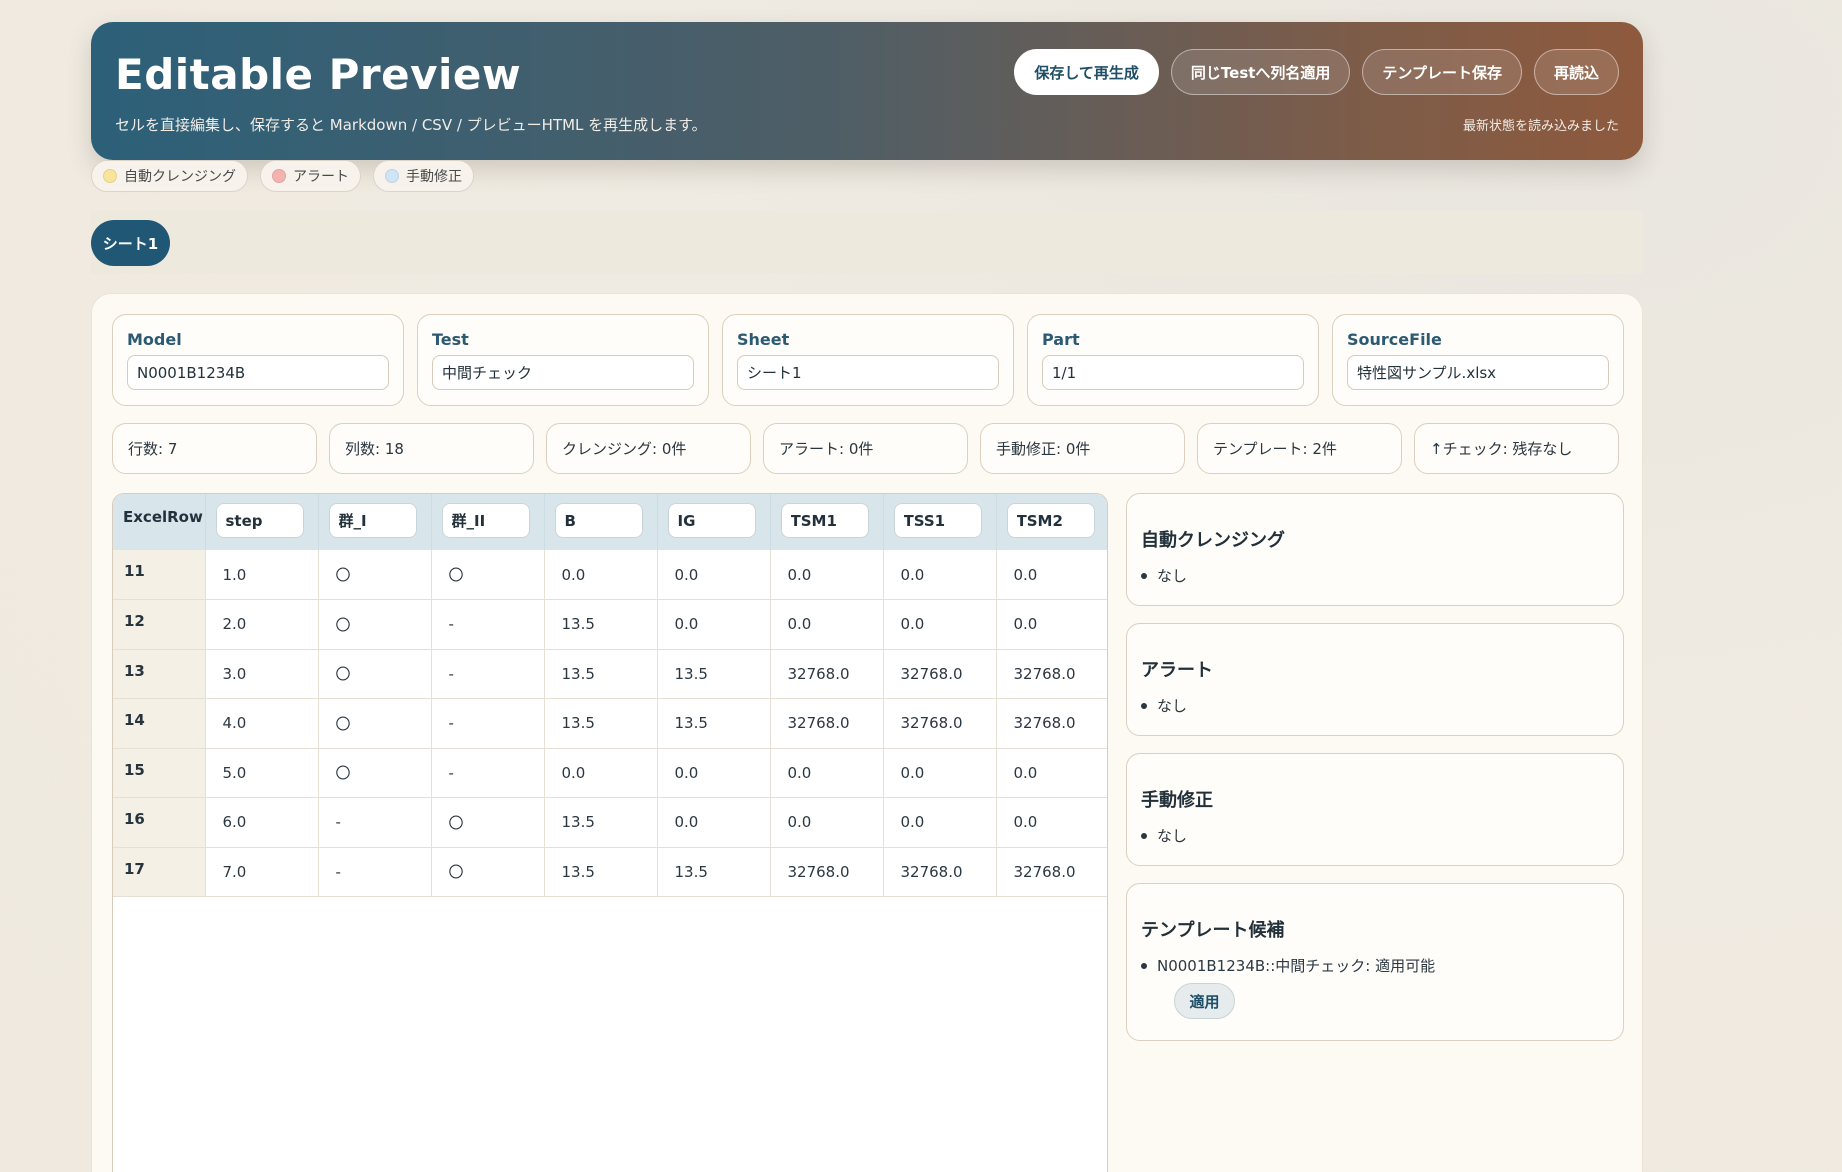  Describe the element at coordinates (1375, 705) in the screenshot. I see `list-item: なし` at that location.